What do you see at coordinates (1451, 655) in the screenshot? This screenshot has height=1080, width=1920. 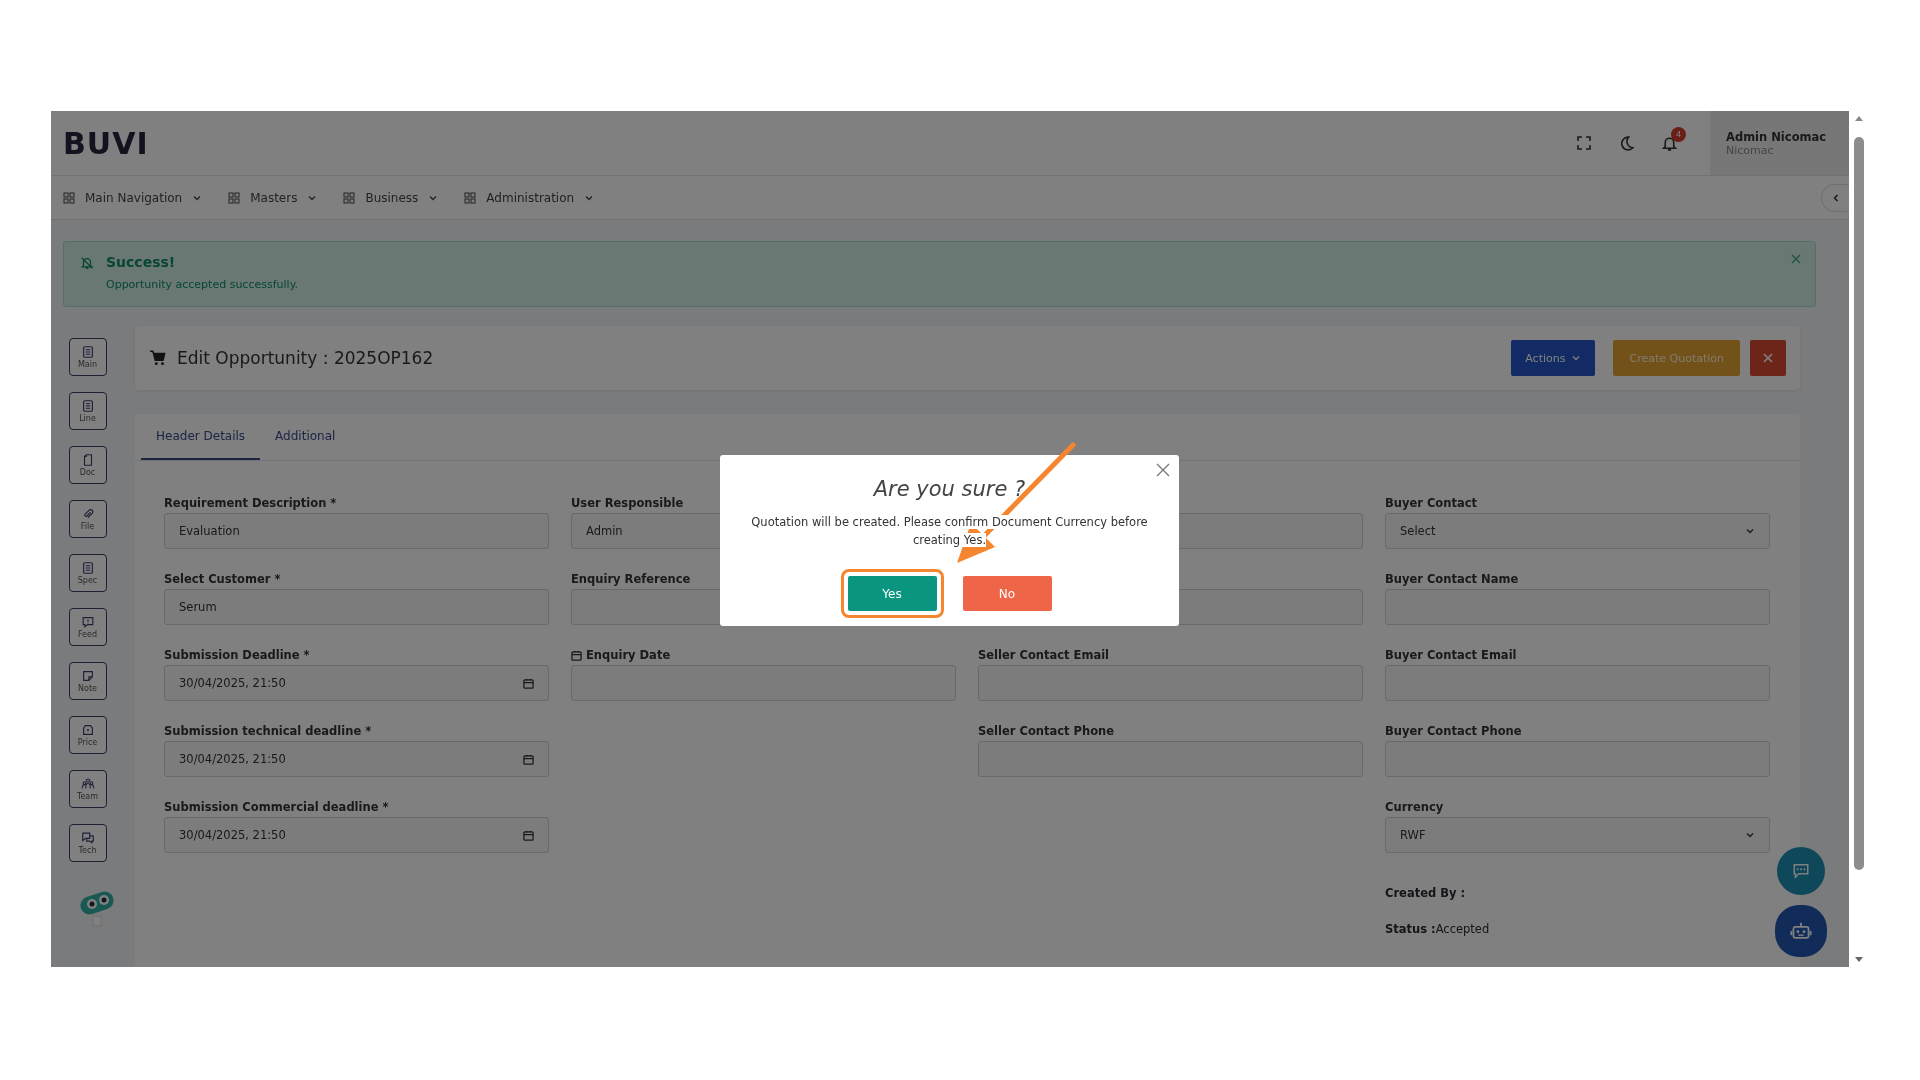 I see `field-label: Buyer Contact Email` at bounding box center [1451, 655].